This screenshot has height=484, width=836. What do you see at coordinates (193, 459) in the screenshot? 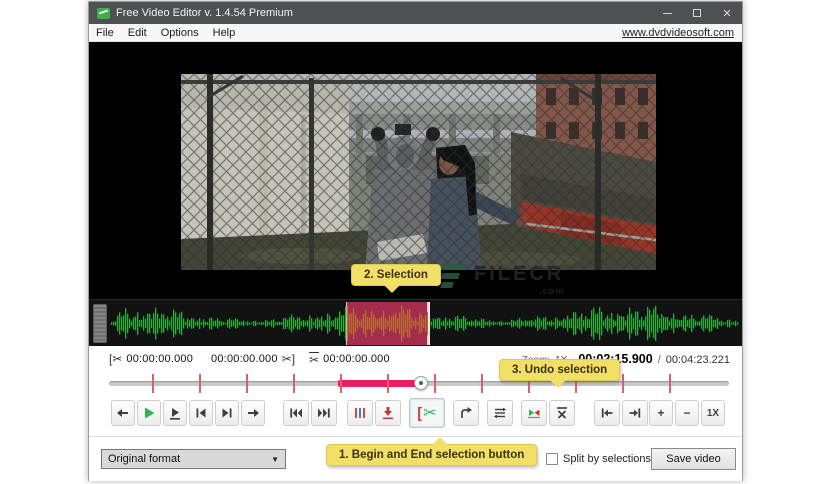
I see `output-format-select: Original format ▼` at bounding box center [193, 459].